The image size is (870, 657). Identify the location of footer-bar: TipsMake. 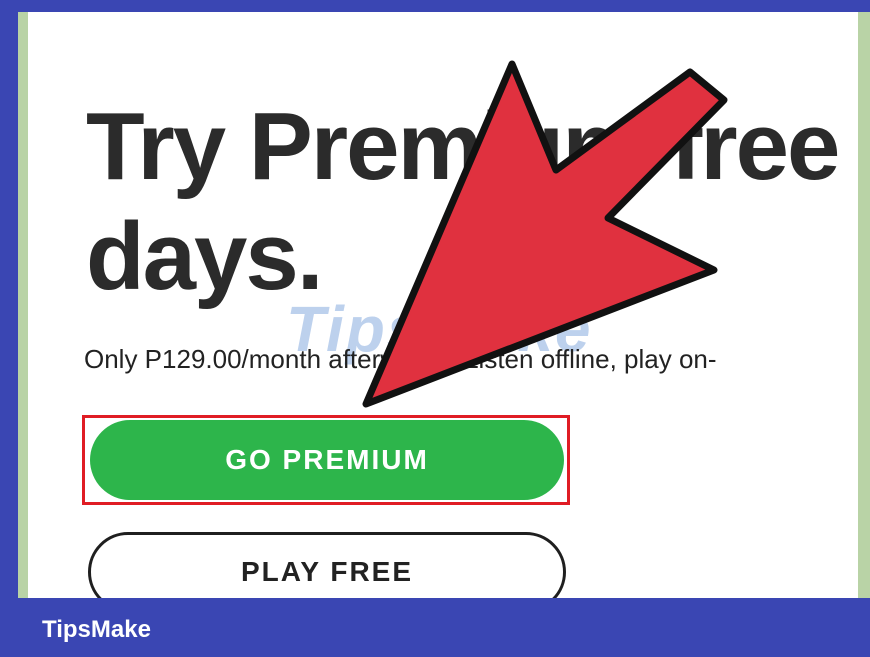
(435, 627).